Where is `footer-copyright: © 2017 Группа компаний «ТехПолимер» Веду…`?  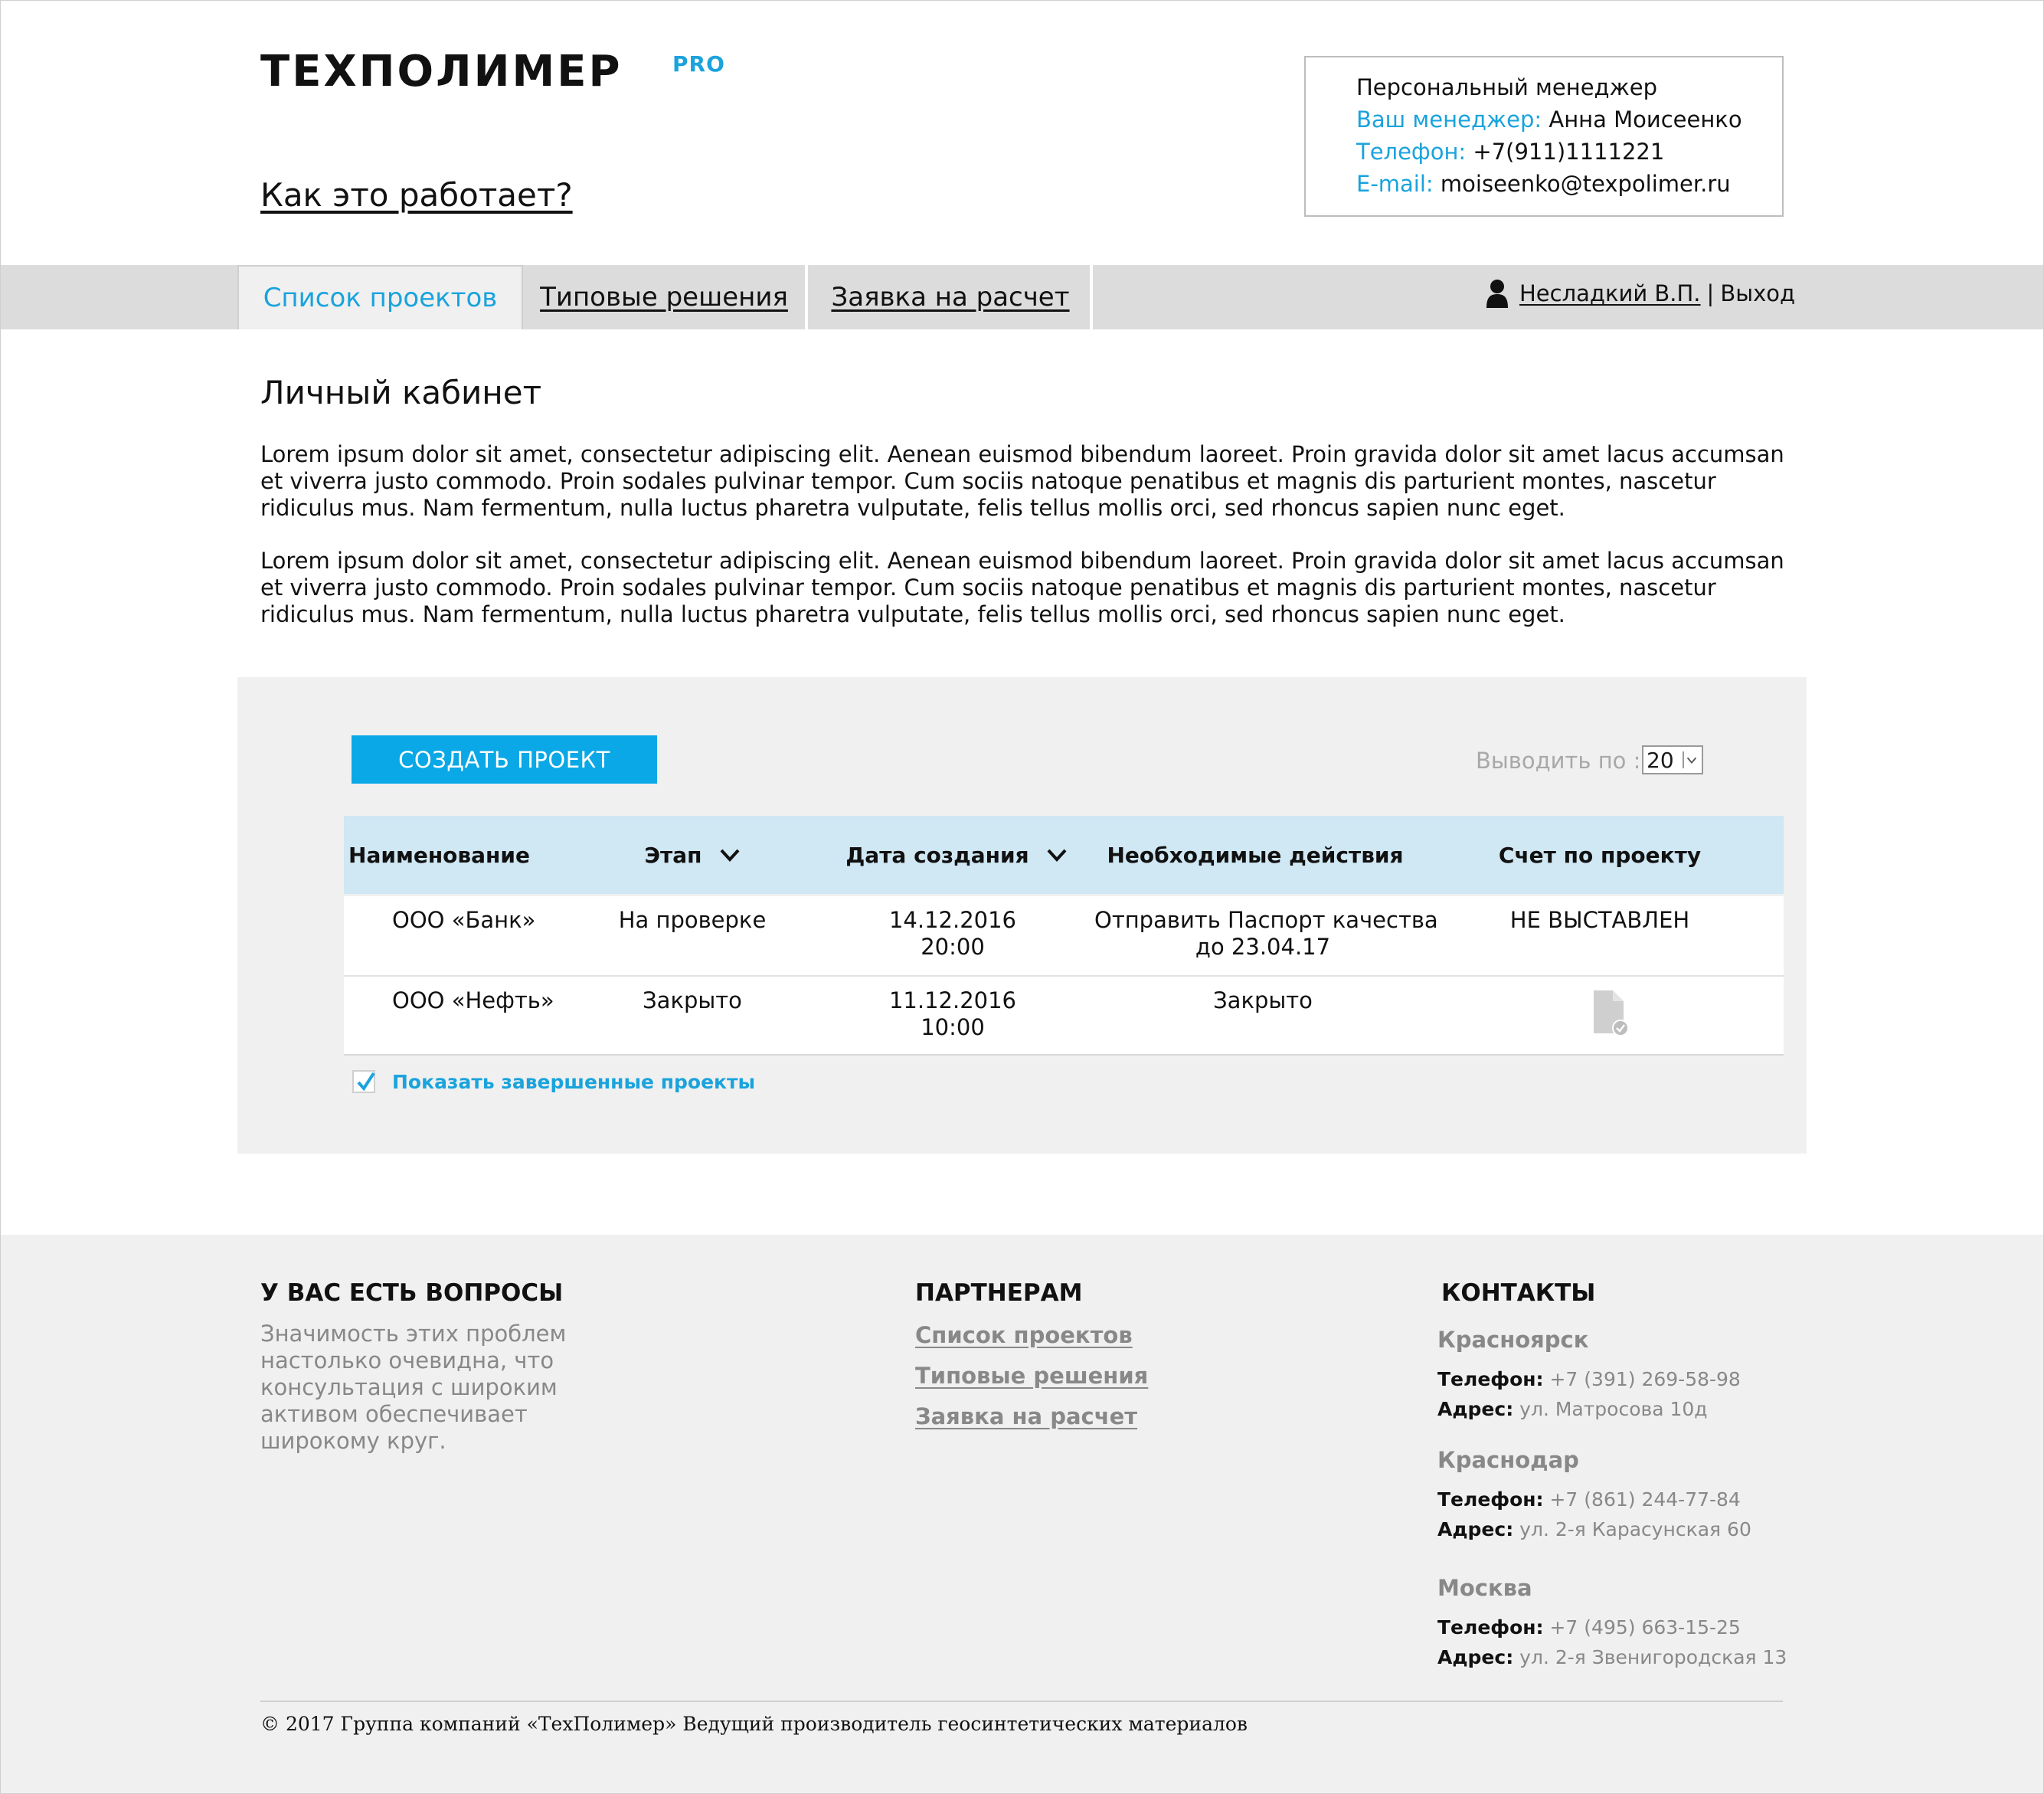 footer-copyright: © 2017 Группа компаний «ТехПолимер» Веду… is located at coordinates (754, 1724).